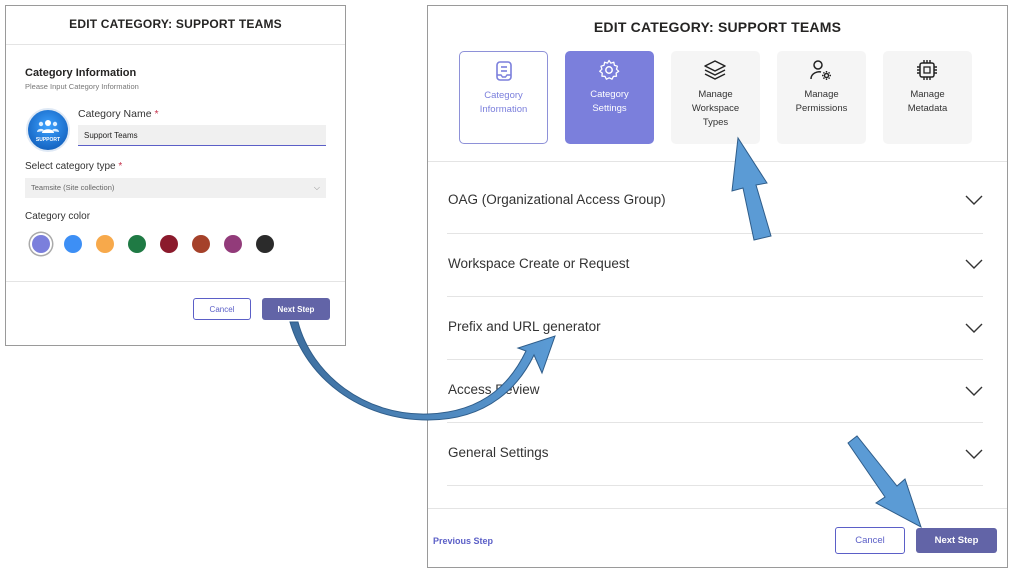 This screenshot has width=1013, height=574. I want to click on category-name-label: Category Name *, so click(118, 114).